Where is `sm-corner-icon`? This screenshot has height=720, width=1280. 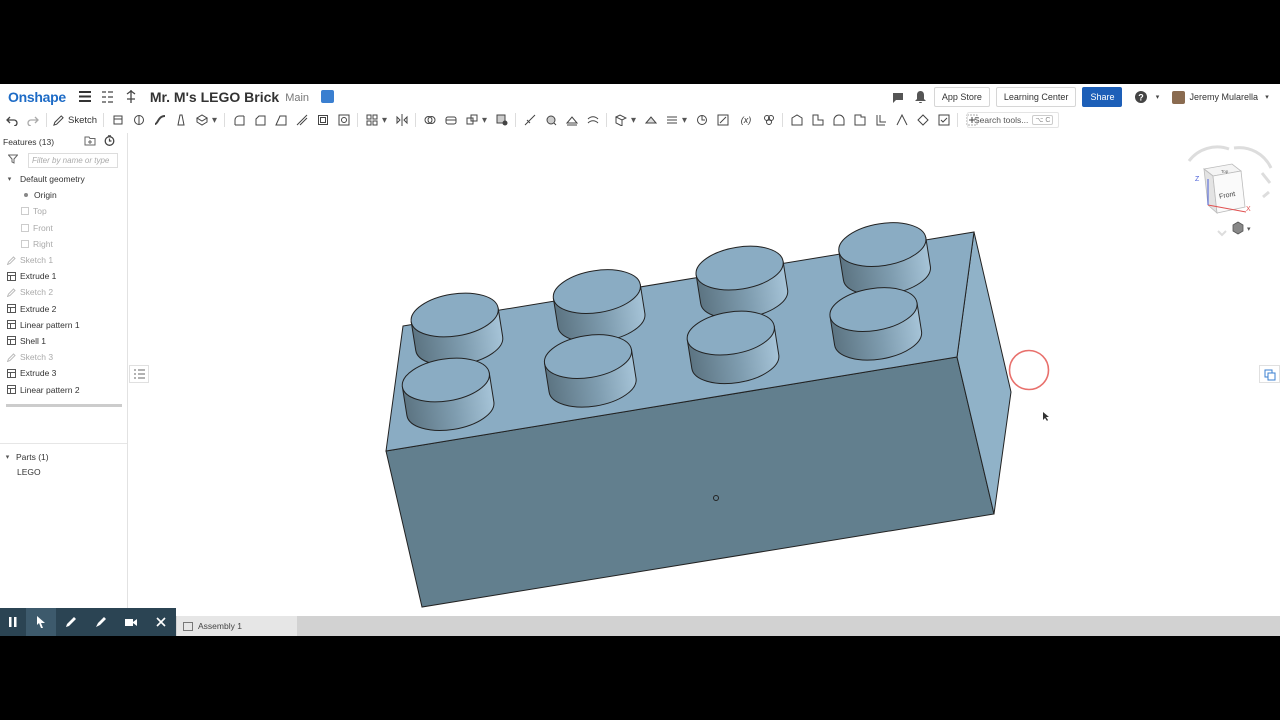
sm-corner-icon is located at coordinates (881, 120).